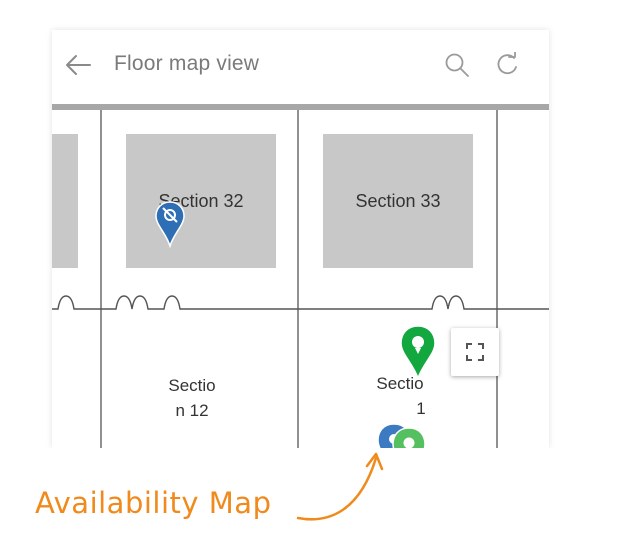 This screenshot has width=619, height=543. Describe the element at coordinates (187, 63) in the screenshot. I see `page-title: Floor map view` at that location.